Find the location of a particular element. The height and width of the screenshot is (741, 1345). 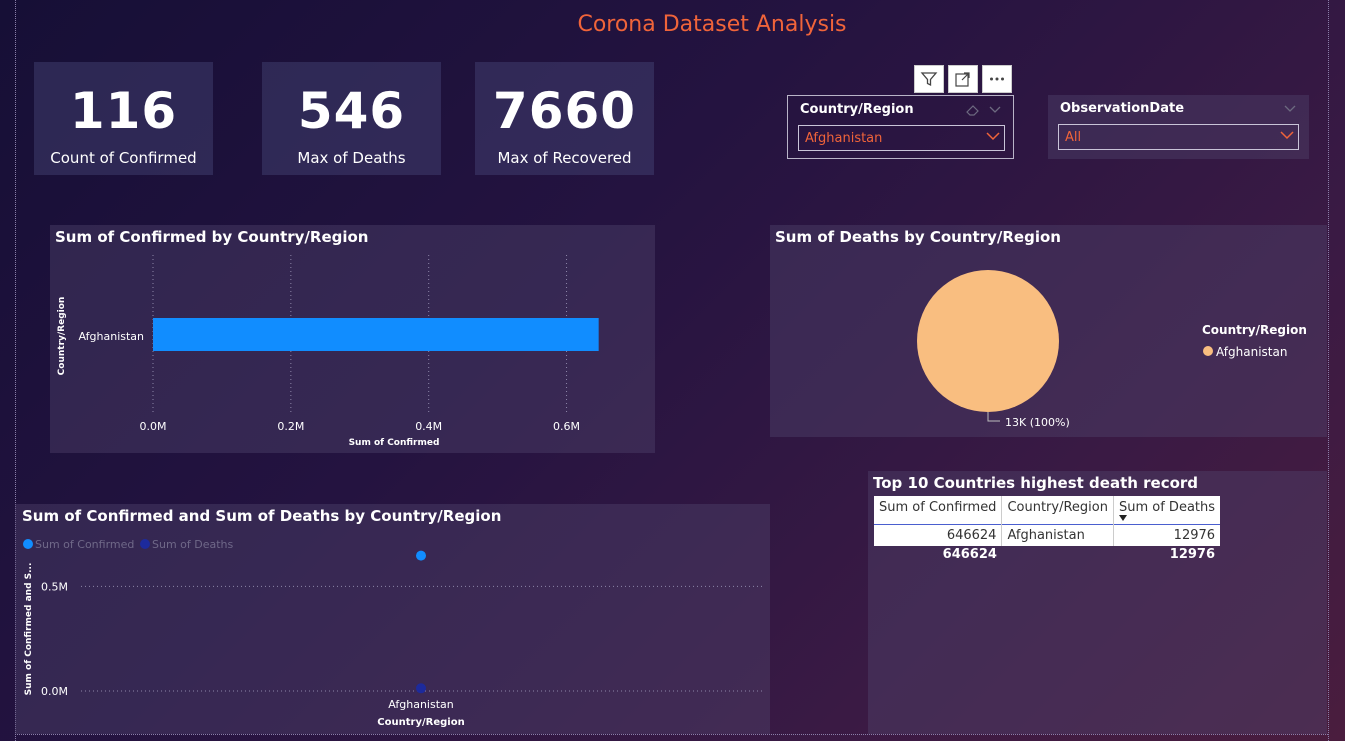

legend-marker is located at coordinates (1208, 351).